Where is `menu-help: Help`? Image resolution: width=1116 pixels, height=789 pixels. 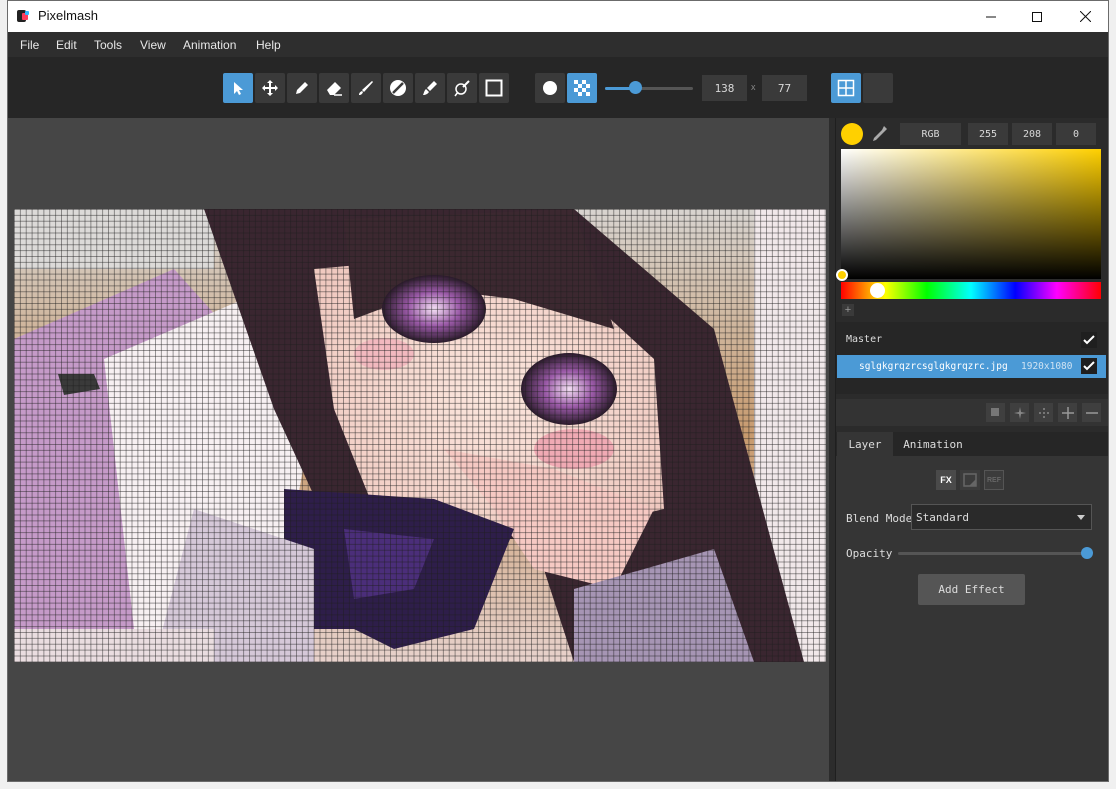 menu-help: Help is located at coordinates (268, 45).